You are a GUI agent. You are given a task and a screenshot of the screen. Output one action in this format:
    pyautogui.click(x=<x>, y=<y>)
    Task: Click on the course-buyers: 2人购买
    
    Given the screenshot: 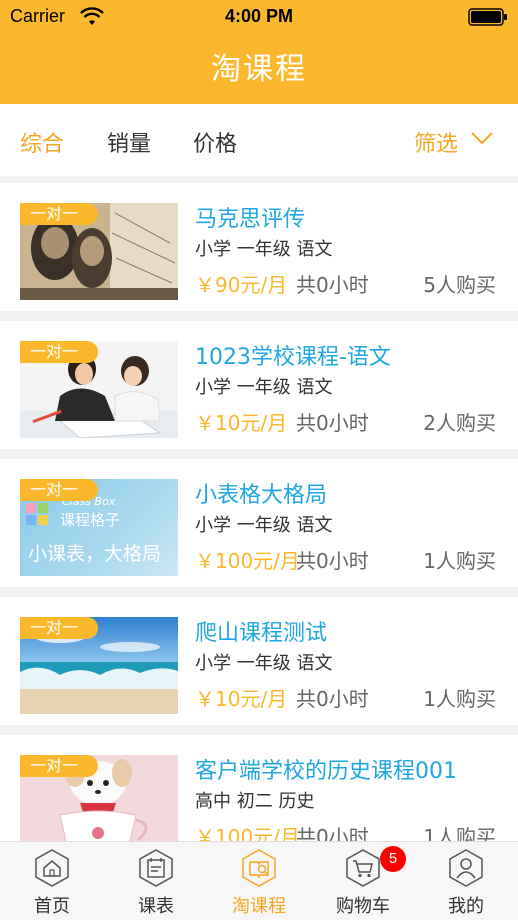 What is the action you would take?
    pyautogui.click(x=459, y=423)
    